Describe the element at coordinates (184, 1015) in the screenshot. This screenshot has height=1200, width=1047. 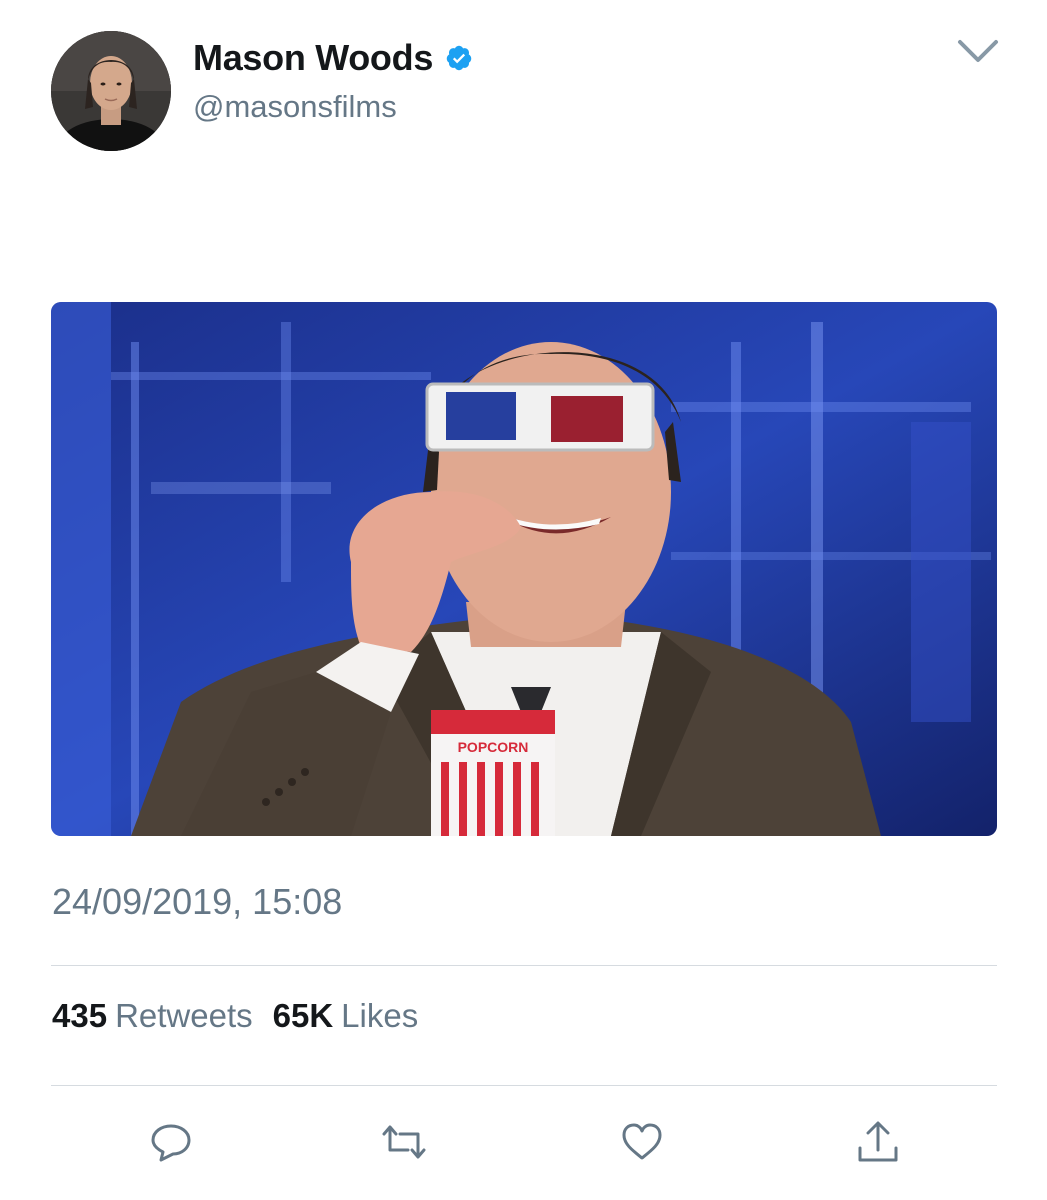
I see `retweets-label: Retweets` at that location.